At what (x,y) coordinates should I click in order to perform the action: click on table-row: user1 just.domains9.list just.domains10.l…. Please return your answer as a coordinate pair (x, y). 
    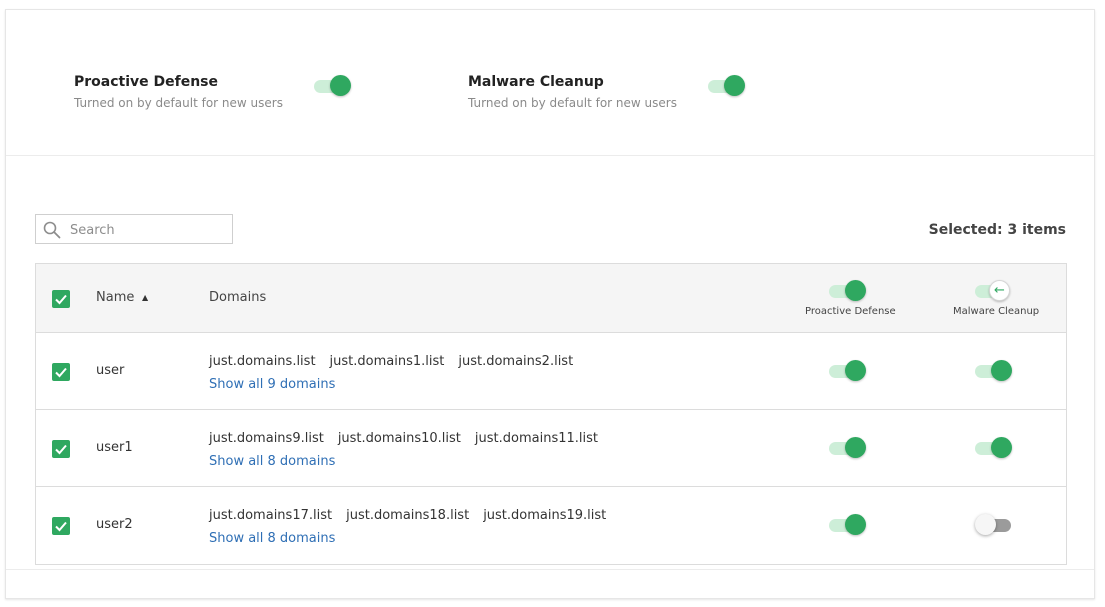
    Looking at the image, I should click on (551, 448).